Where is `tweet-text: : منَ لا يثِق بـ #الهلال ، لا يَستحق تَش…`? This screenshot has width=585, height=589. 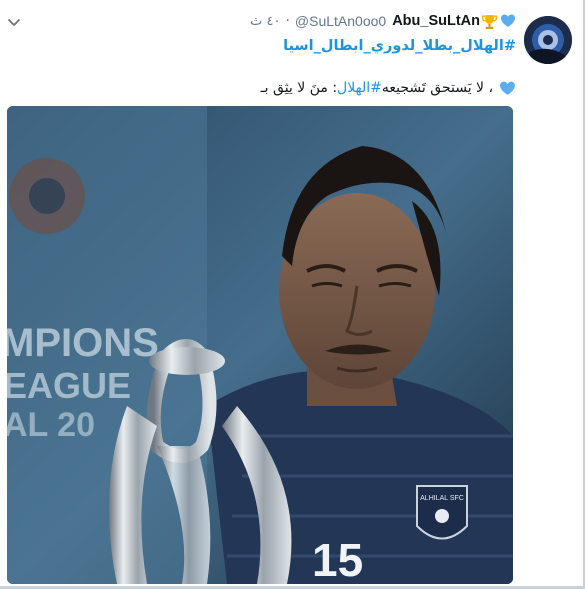 tweet-text: : منَ لا يثِق بـ #الهلال ، لا يَستحق تَش… is located at coordinates (388, 88).